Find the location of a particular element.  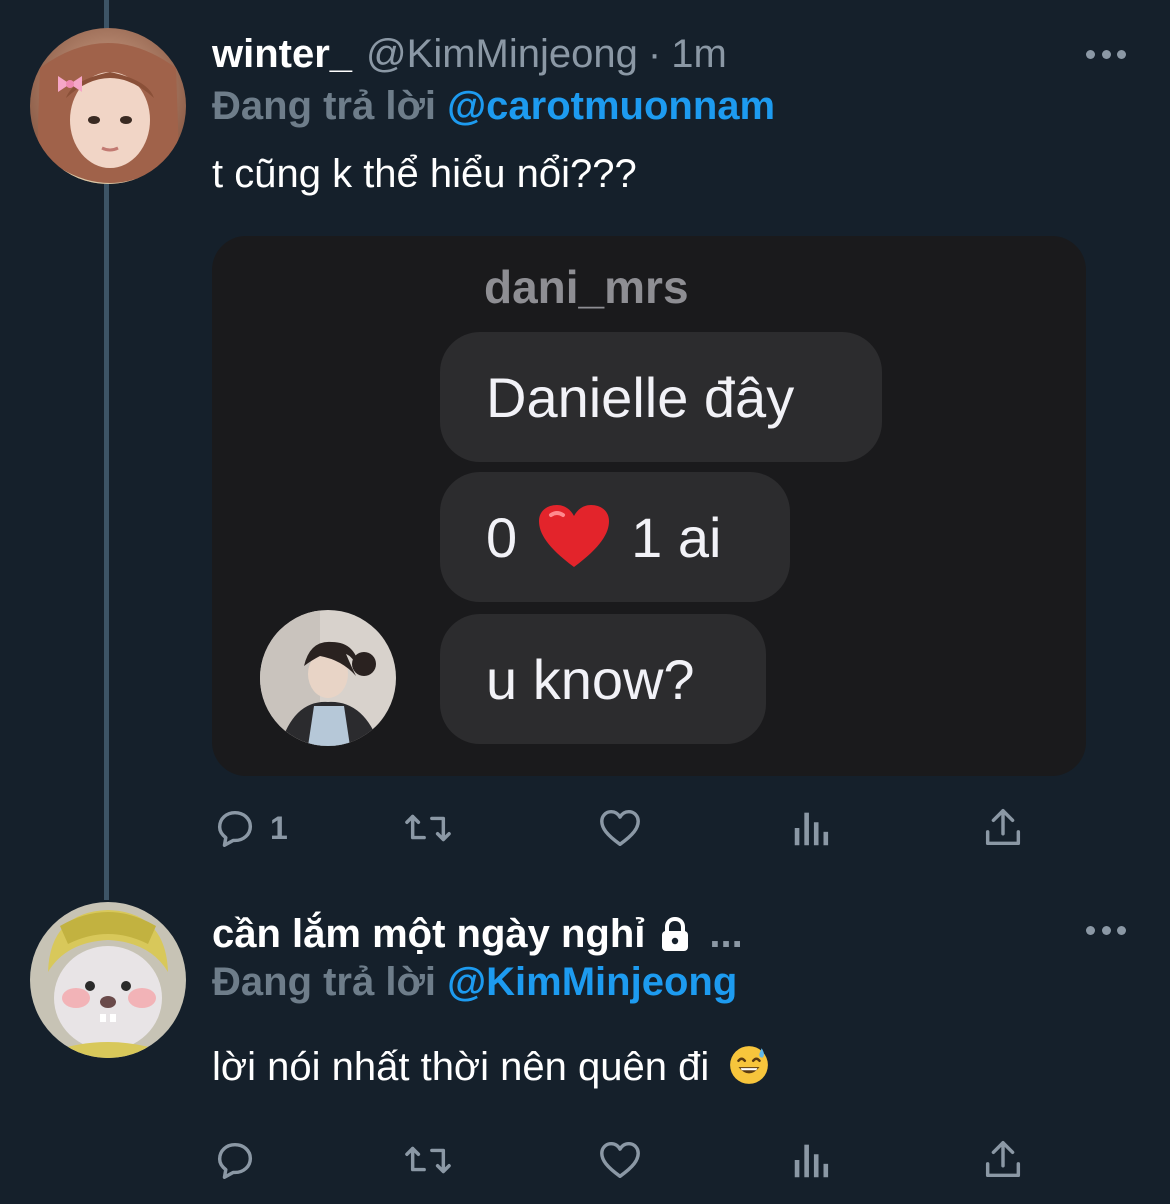

tweet-text-content: lời nói nhất thời nên quên đi is located at coordinates (461, 1067).